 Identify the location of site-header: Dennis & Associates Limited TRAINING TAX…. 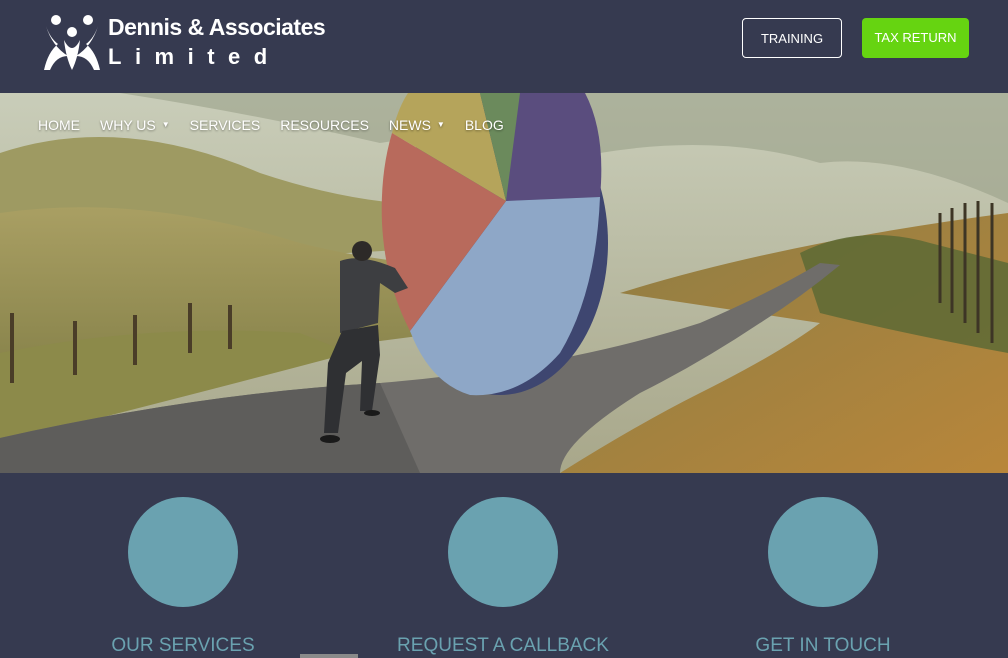
(504, 46).